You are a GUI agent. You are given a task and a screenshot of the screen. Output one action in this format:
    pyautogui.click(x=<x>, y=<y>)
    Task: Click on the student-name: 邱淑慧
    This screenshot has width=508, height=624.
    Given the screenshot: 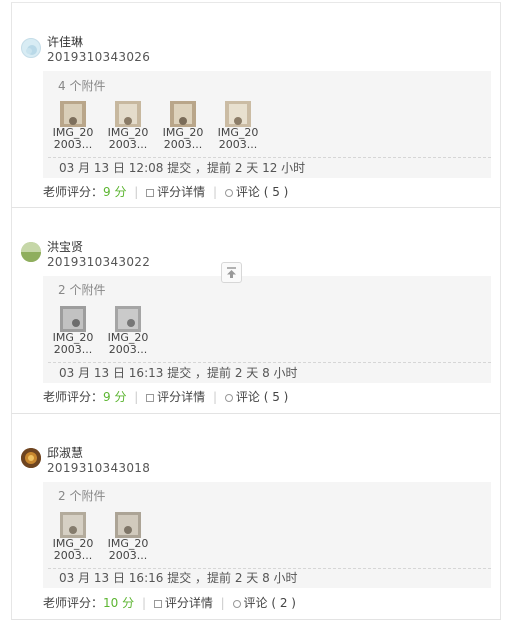 What is the action you would take?
    pyautogui.click(x=65, y=453)
    